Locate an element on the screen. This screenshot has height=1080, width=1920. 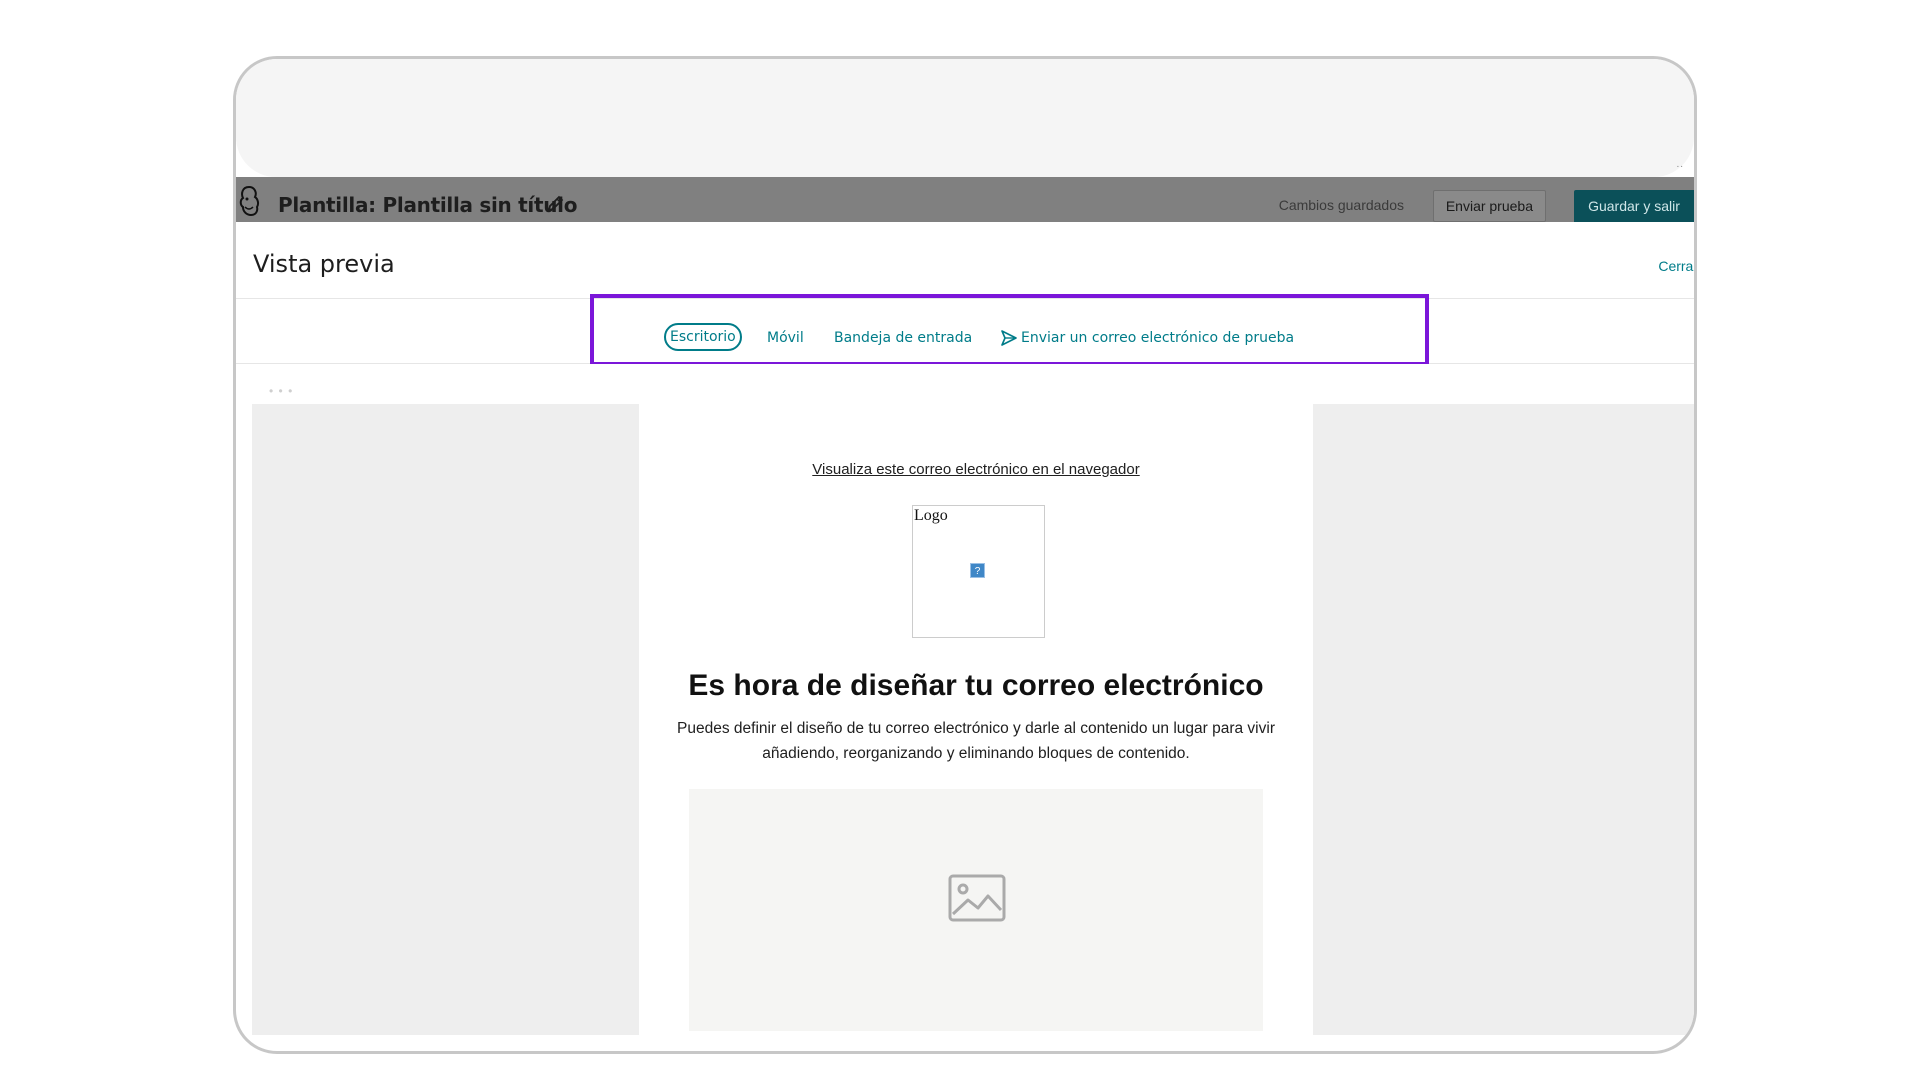
more-options-icon: • • • is located at coordinates (281, 391).